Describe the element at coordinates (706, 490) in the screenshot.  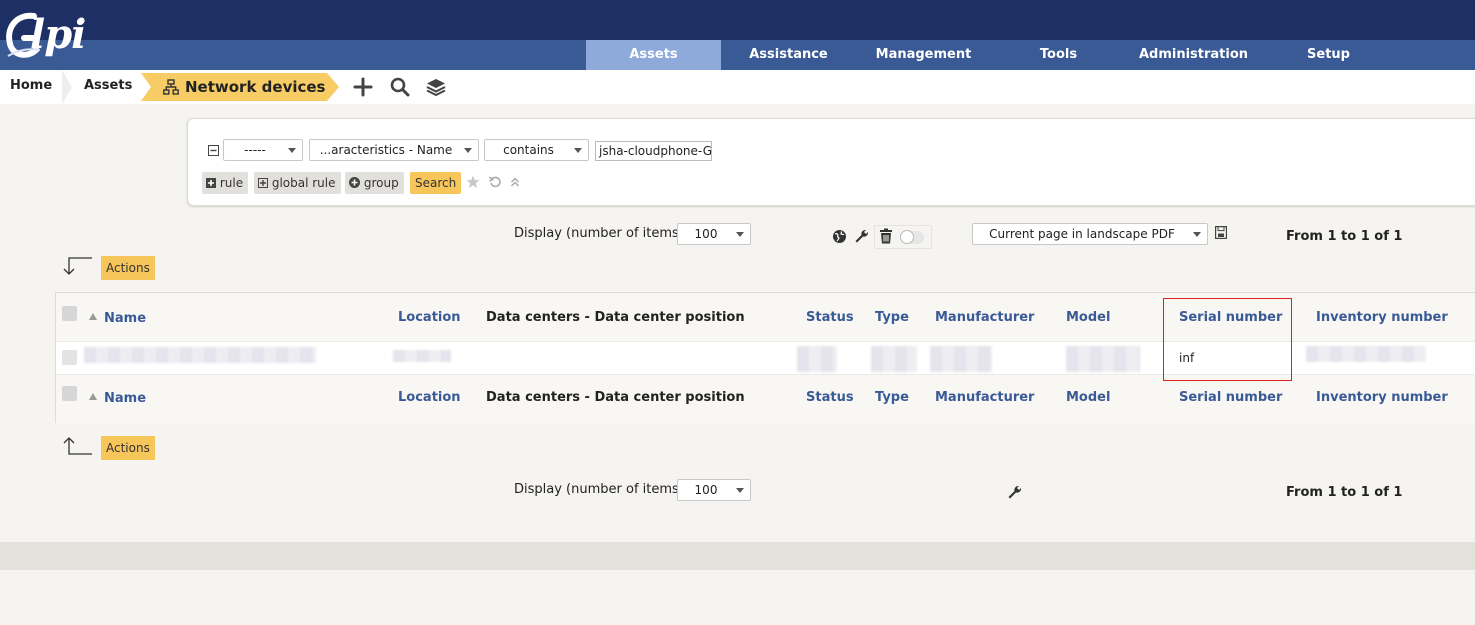
I see `display-count-value-bottom: 100` at that location.